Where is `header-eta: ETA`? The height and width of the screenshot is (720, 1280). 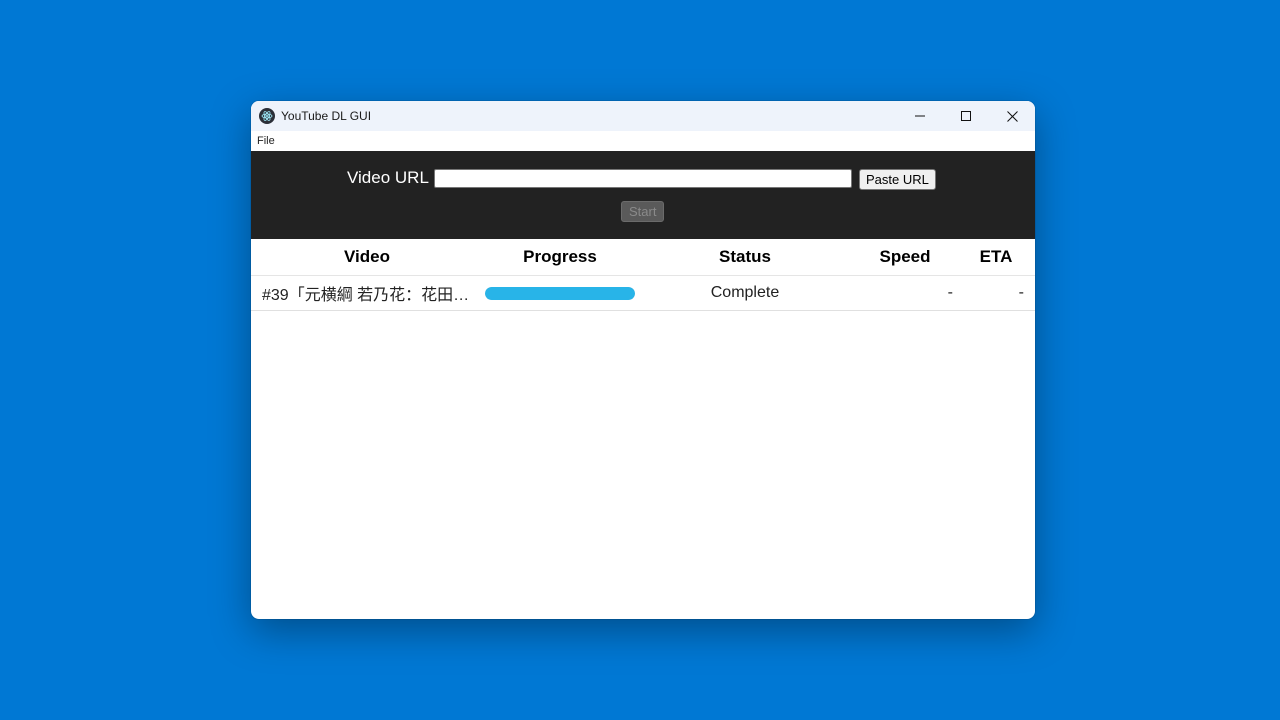
header-eta: ETA is located at coordinates (996, 257).